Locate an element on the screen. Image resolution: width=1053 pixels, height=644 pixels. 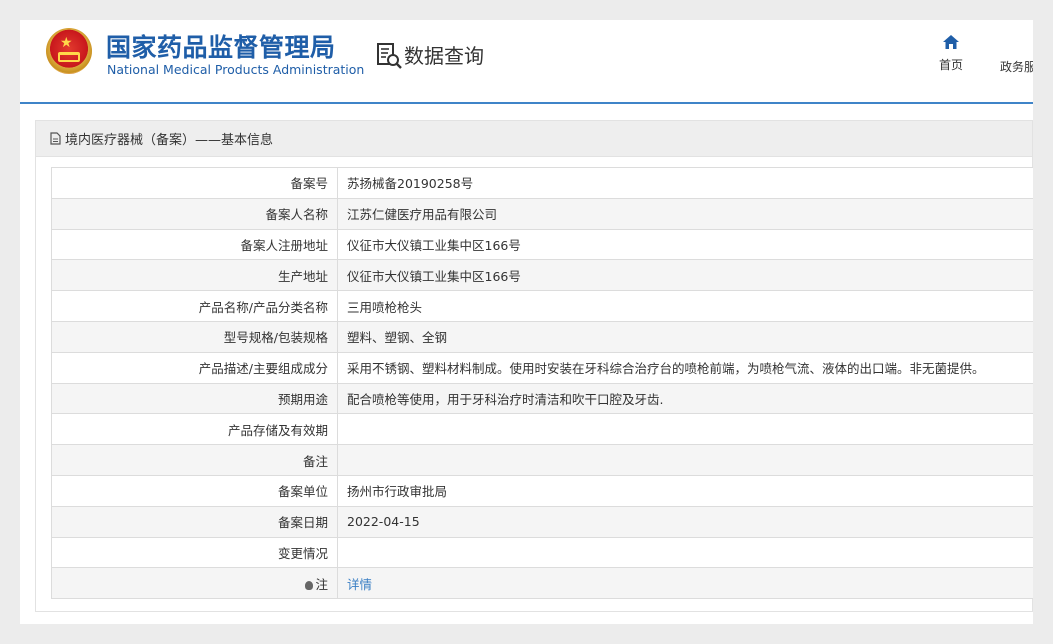
brand-title-en: National Medical Products Administration is located at coordinates (236, 69).